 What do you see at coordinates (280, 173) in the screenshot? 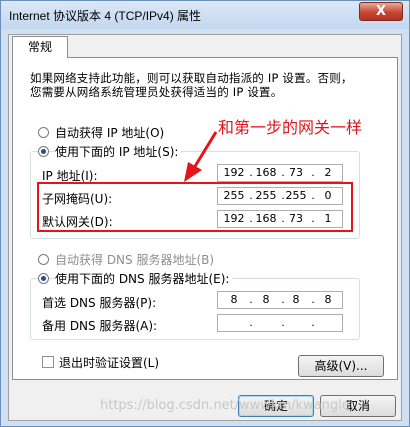
I see `ip-address-input: 192 . 168 . 73 . 2` at bounding box center [280, 173].